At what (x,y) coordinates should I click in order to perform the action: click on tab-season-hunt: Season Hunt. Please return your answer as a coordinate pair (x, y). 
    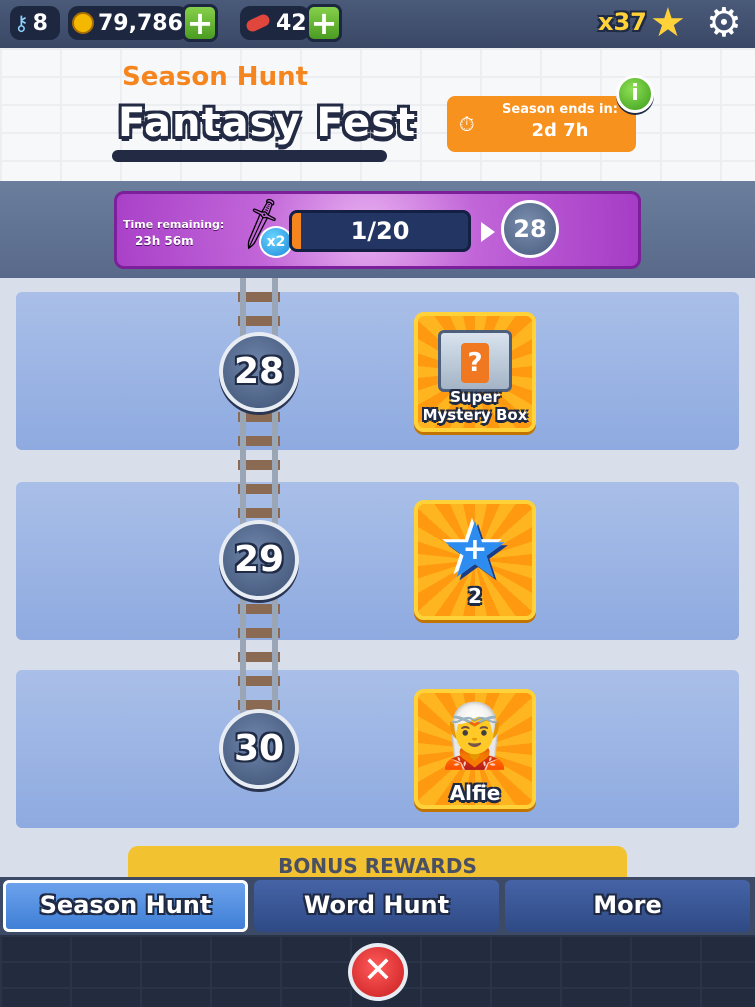
    Looking at the image, I should click on (125, 906).